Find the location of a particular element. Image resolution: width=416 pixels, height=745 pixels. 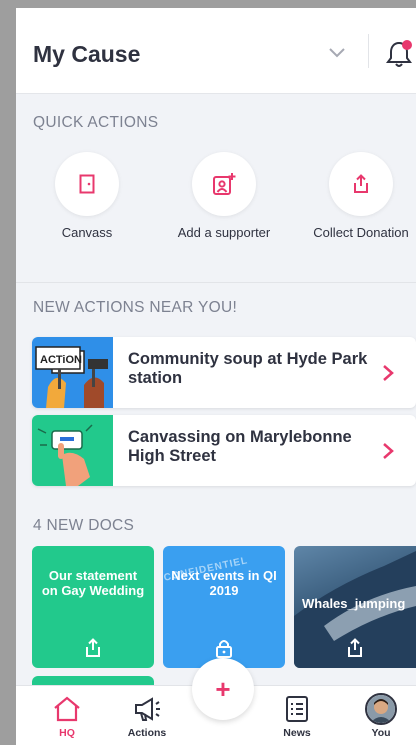

add-fab-button: + is located at coordinates (223, 689).